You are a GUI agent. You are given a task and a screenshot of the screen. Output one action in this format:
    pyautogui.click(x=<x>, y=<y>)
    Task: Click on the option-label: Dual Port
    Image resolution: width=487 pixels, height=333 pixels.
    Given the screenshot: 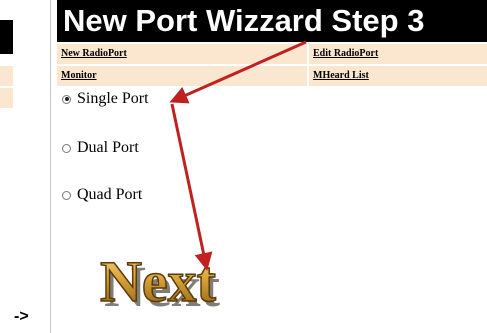 What is the action you would take?
    pyautogui.click(x=108, y=147)
    